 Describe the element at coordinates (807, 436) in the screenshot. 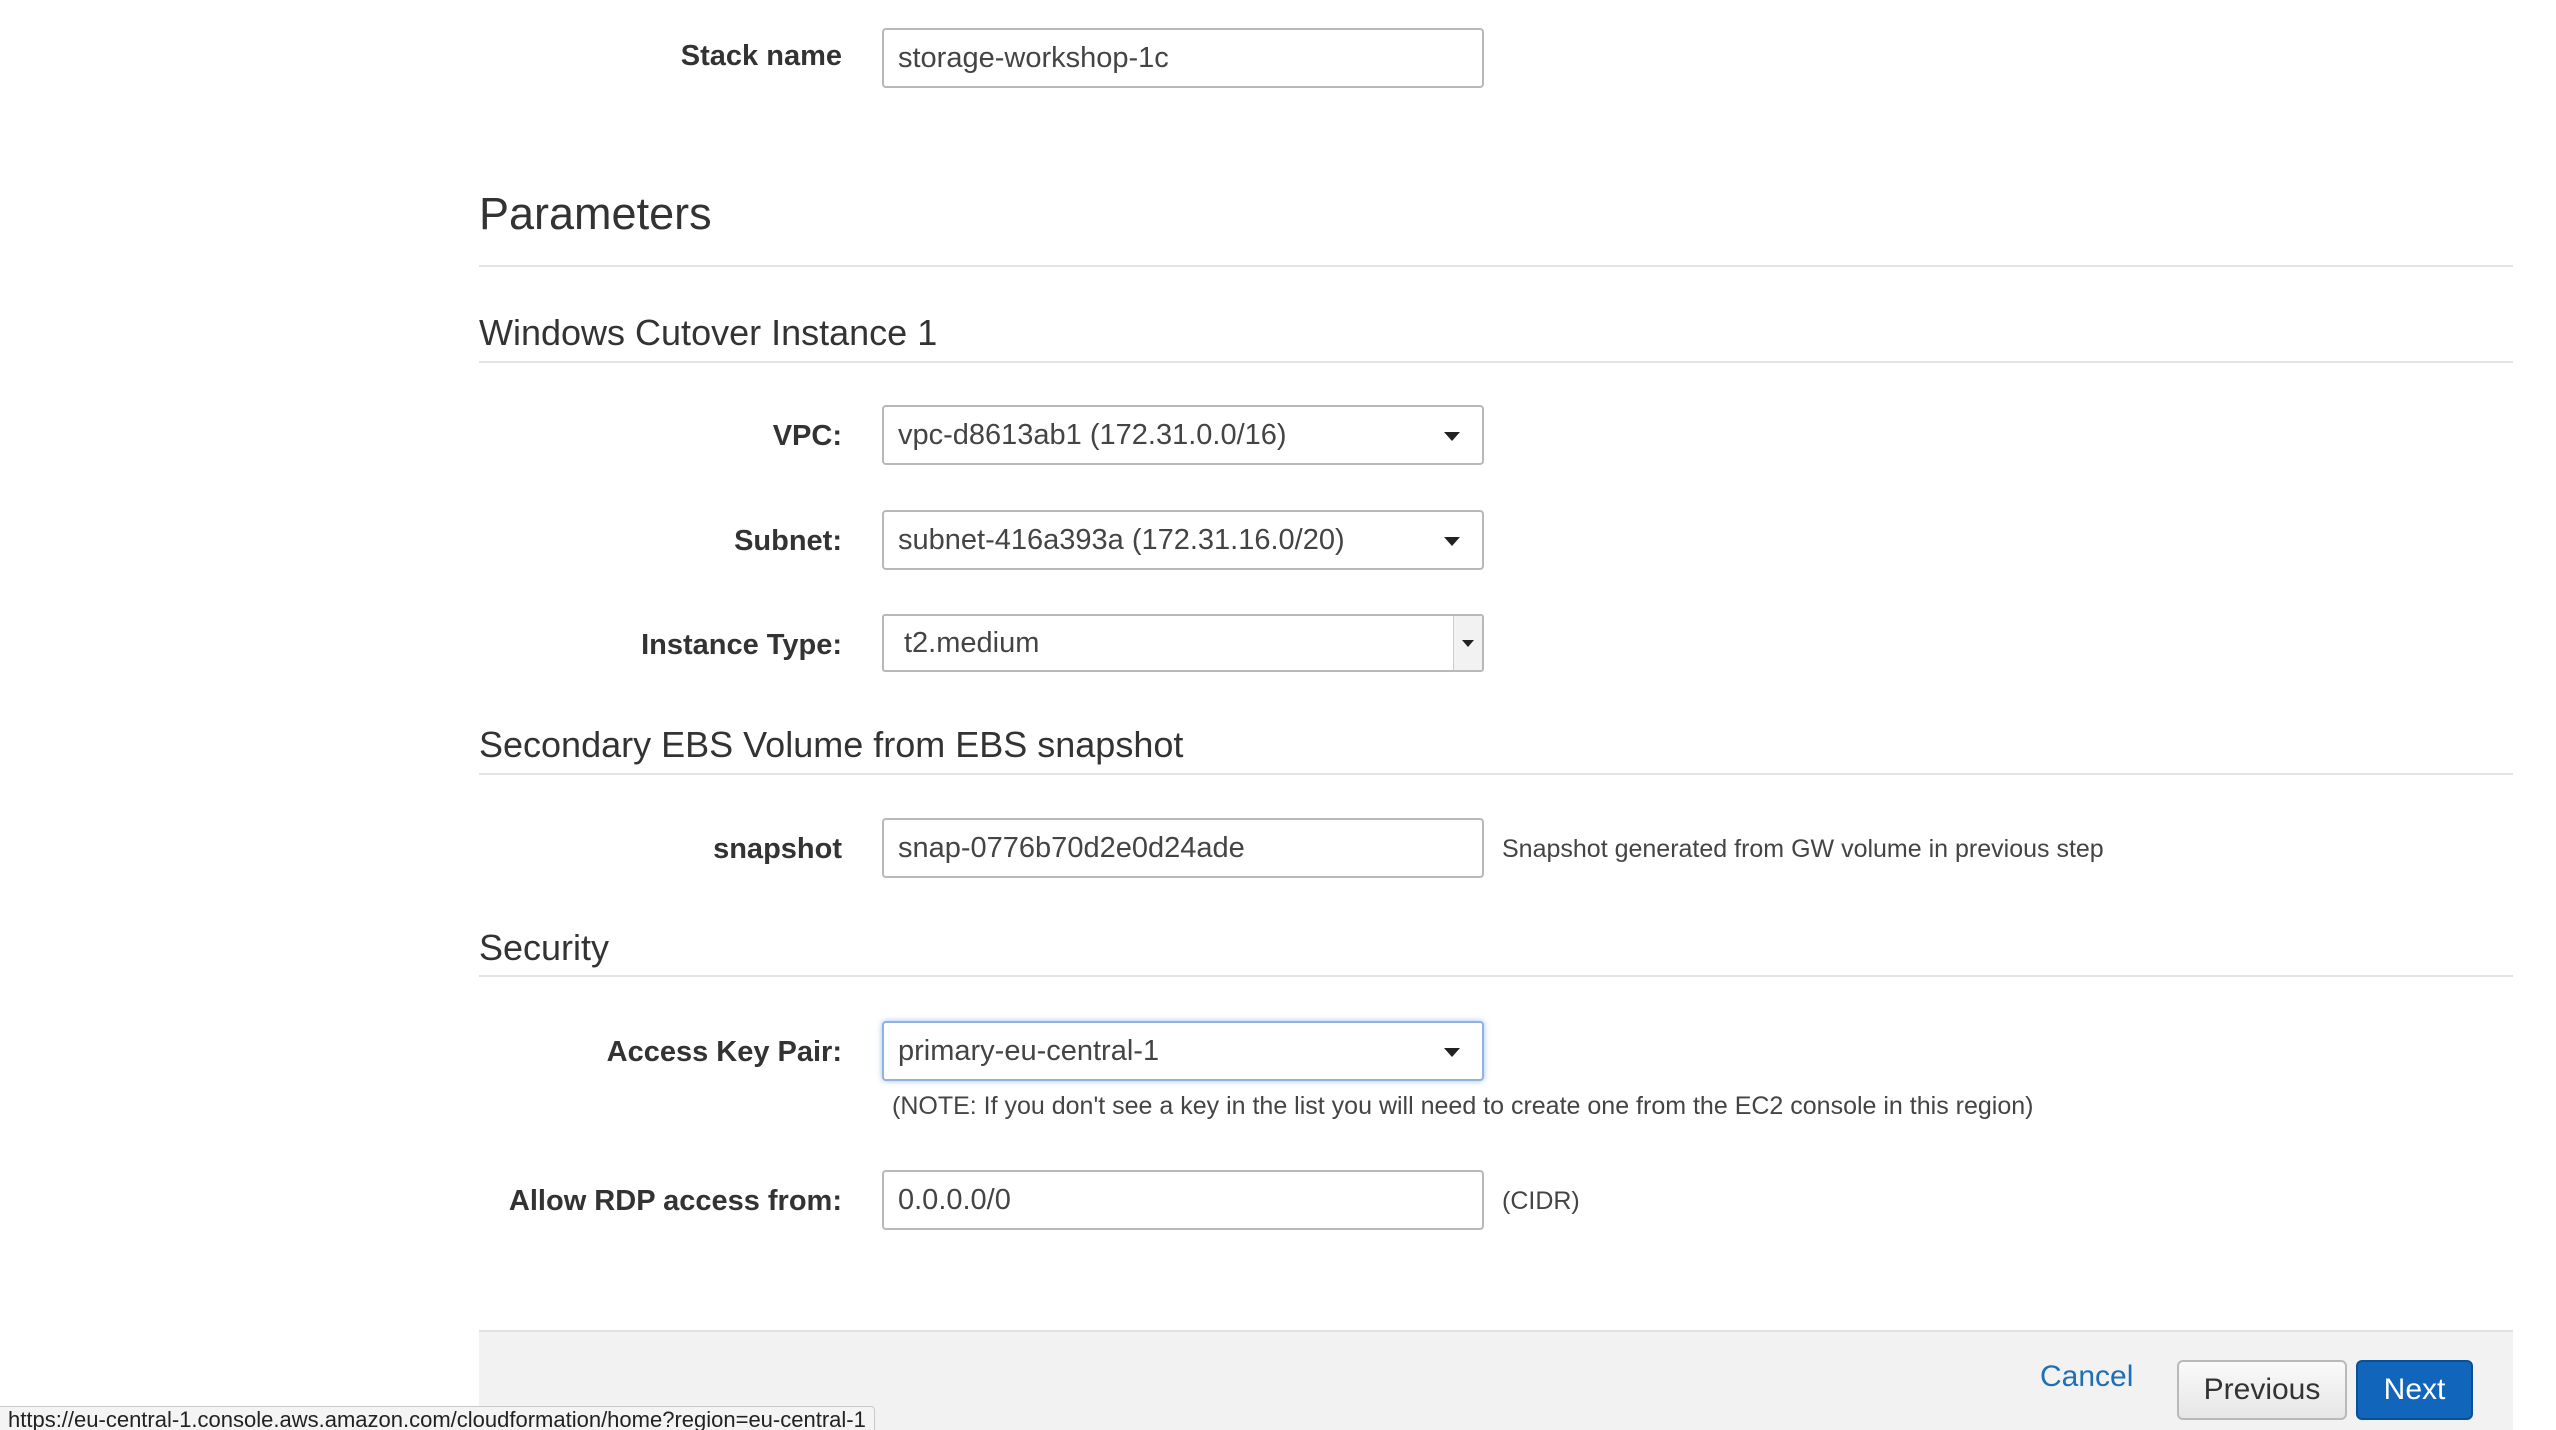

I see `vpc-label: VPC:` at that location.